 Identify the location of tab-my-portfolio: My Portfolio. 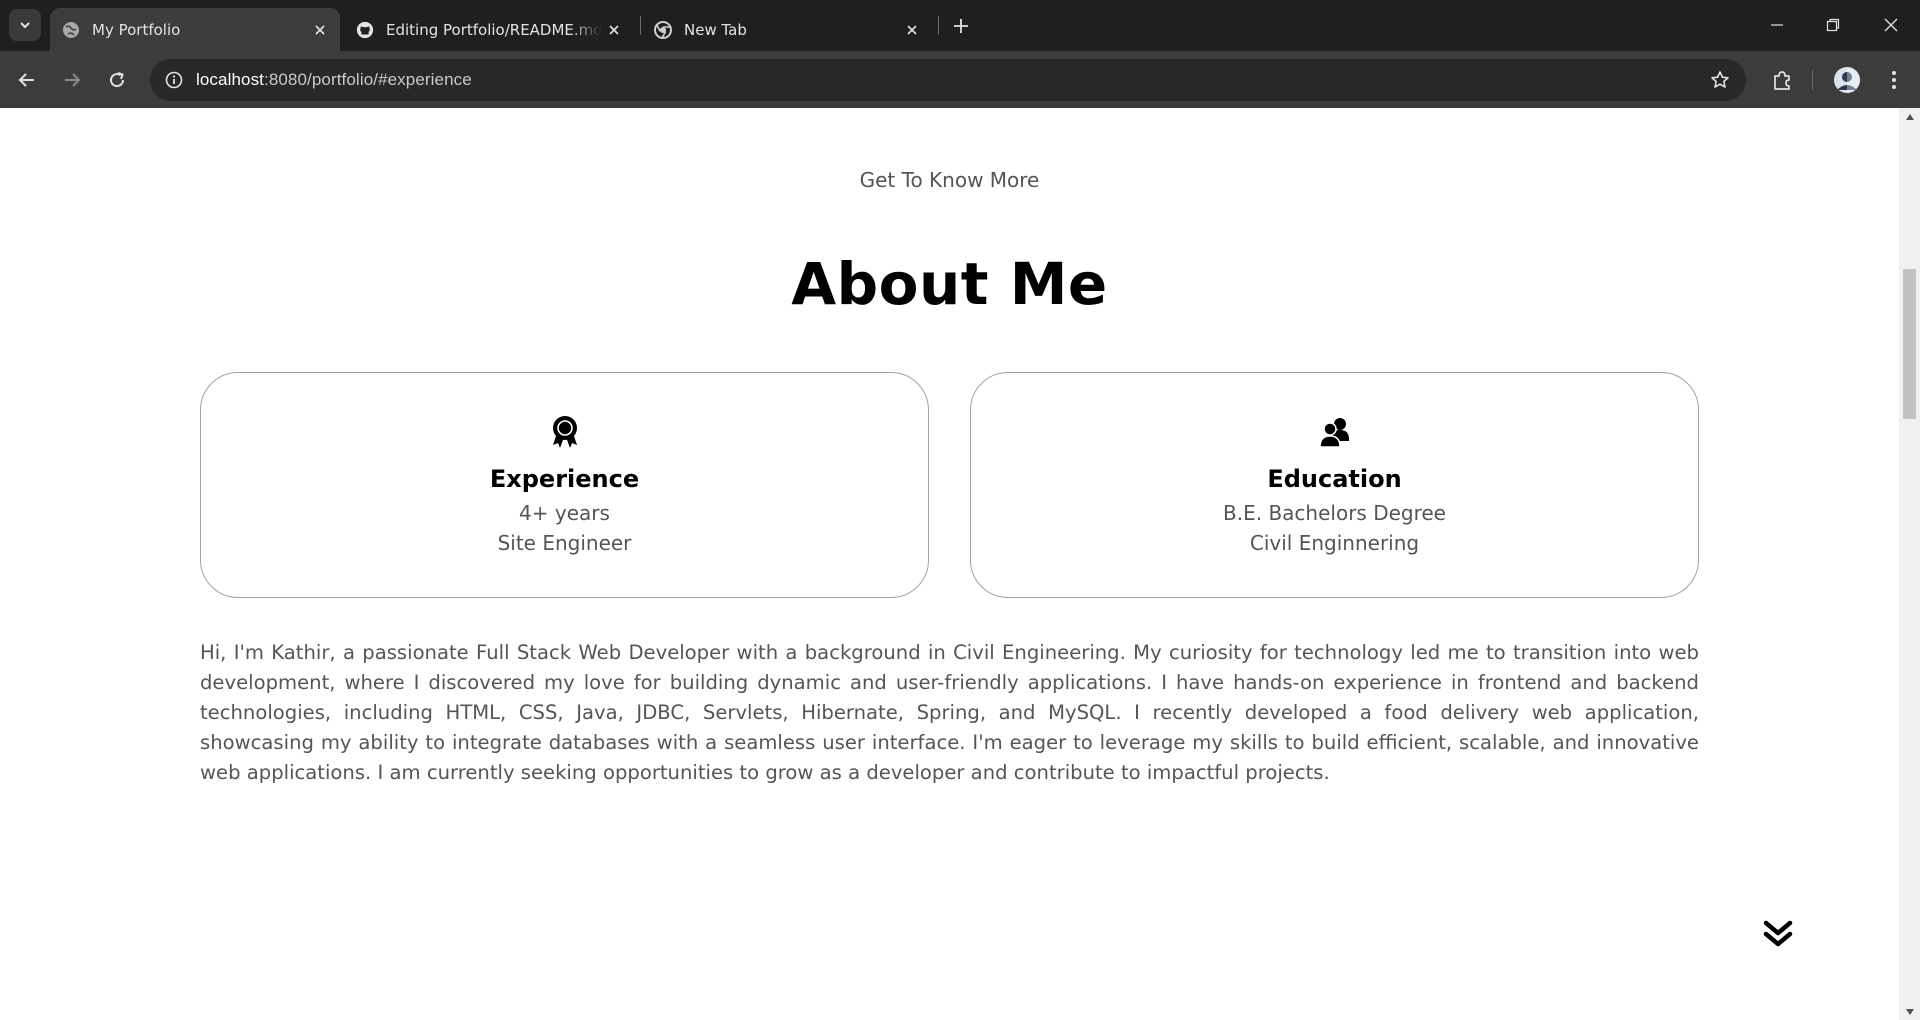
(195, 29).